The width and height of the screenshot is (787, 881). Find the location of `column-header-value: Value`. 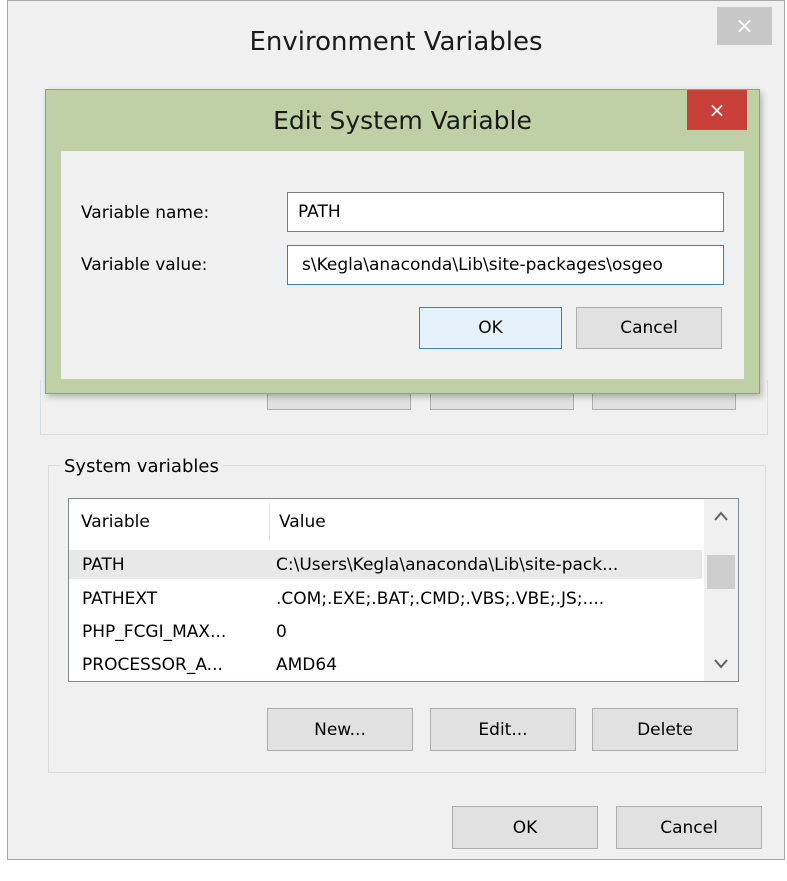

column-header-value: Value is located at coordinates (485, 522).